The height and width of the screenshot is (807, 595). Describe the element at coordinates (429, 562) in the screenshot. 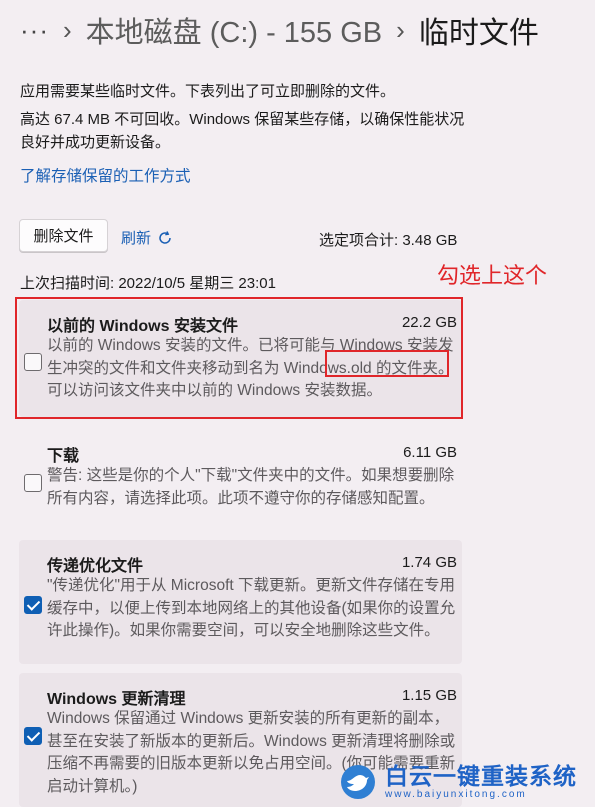

I see `item-size: 1.74 GB` at that location.